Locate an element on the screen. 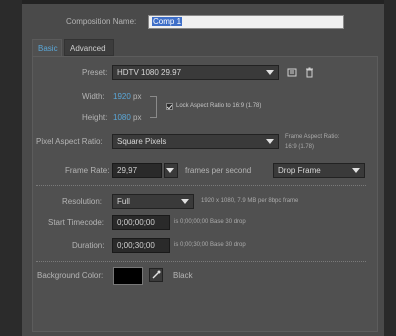  height-unit: px is located at coordinates (137, 117).